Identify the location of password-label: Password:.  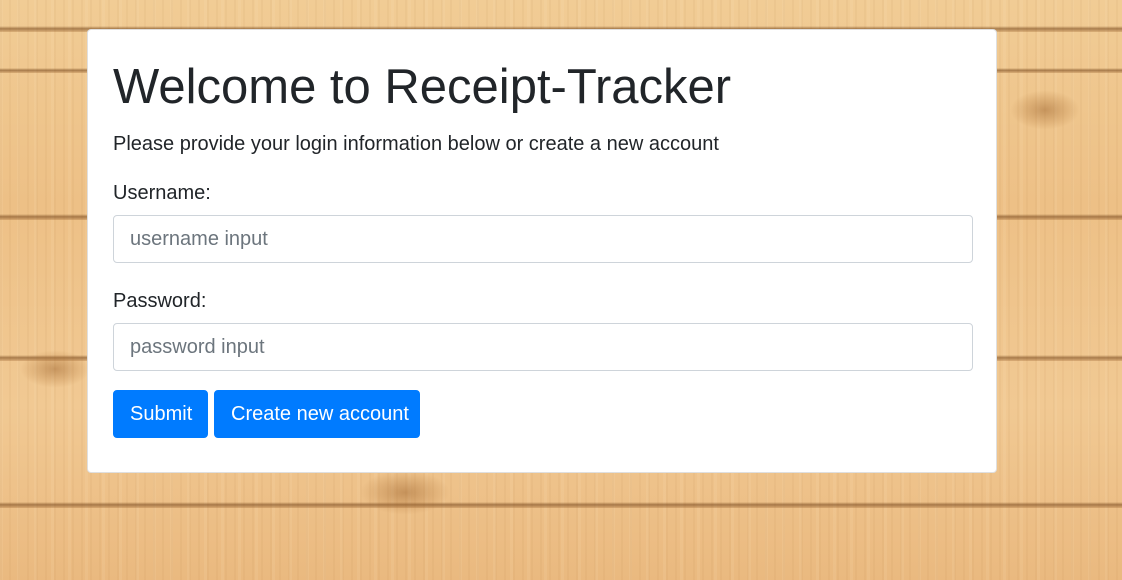
(160, 301).